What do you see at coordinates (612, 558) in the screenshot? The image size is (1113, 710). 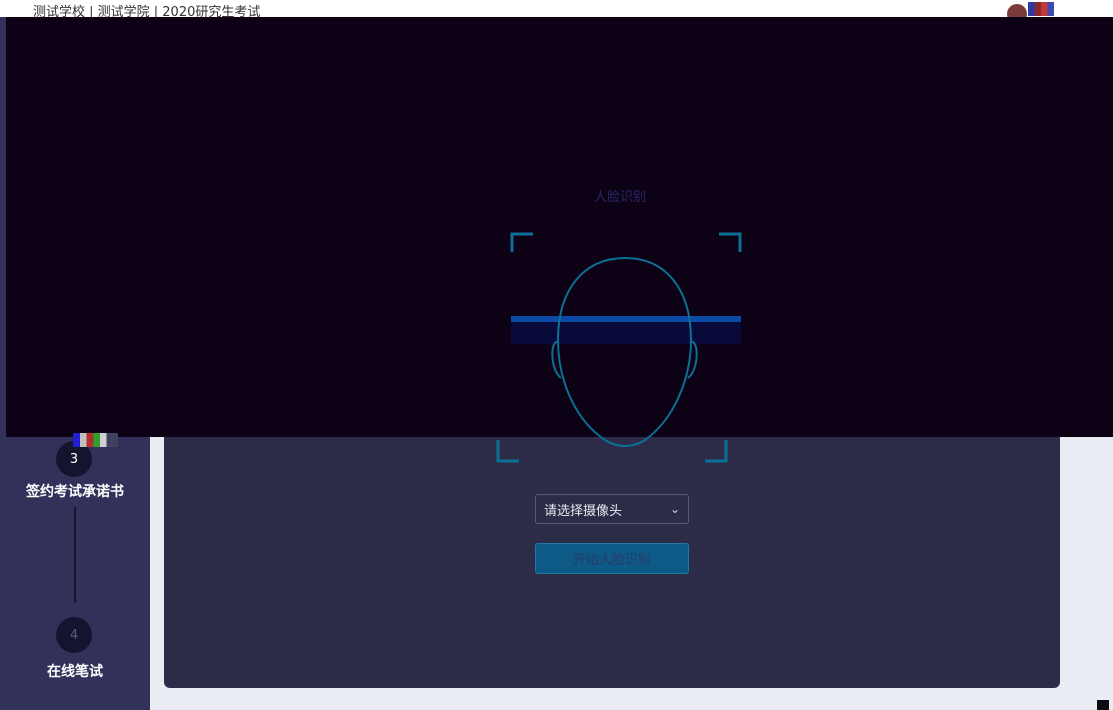 I see `start-face-recognition-button: 开始人脸识别` at bounding box center [612, 558].